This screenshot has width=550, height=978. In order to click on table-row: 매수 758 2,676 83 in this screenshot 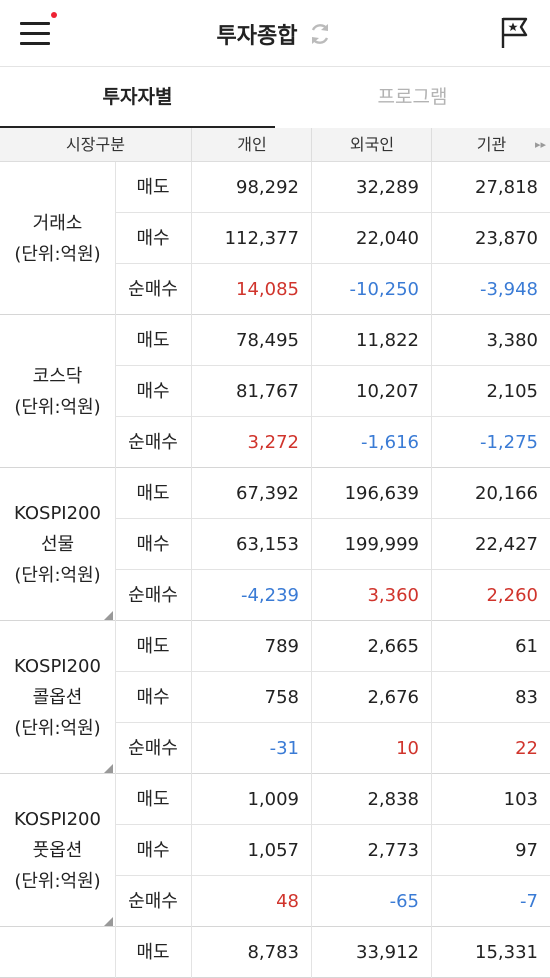, I will do `click(275, 697)`.